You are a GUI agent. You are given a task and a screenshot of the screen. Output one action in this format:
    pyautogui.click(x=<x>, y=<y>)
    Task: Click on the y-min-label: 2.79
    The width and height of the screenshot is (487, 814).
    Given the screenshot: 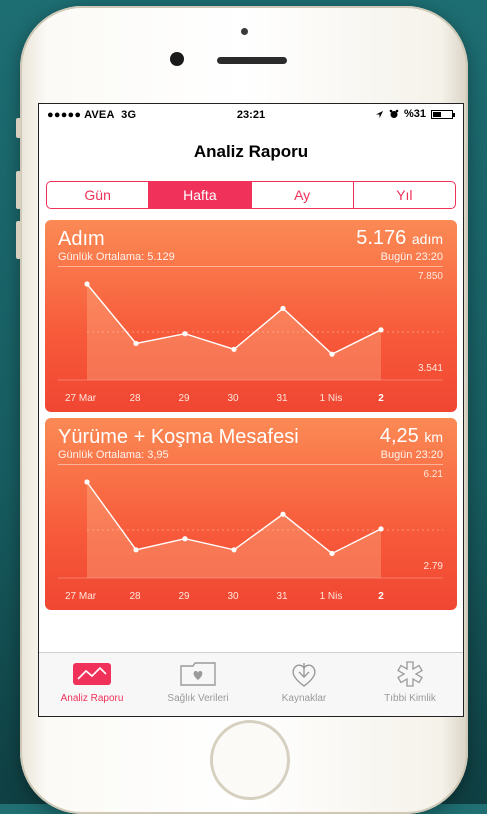 What is the action you would take?
    pyautogui.click(x=434, y=566)
    